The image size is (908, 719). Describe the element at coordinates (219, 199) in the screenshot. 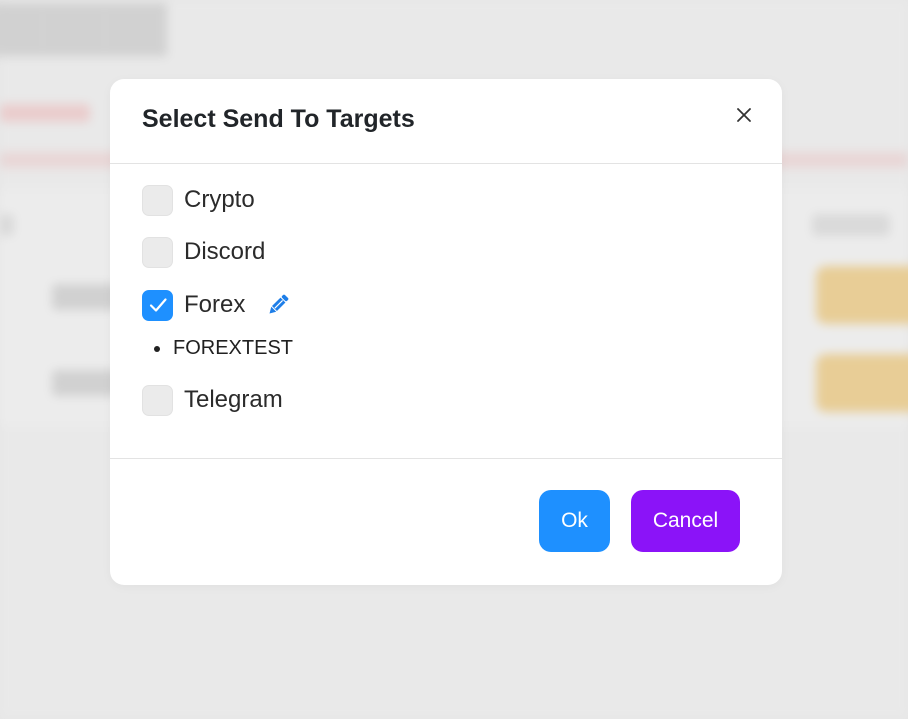

I see `target-label: Crypto` at that location.